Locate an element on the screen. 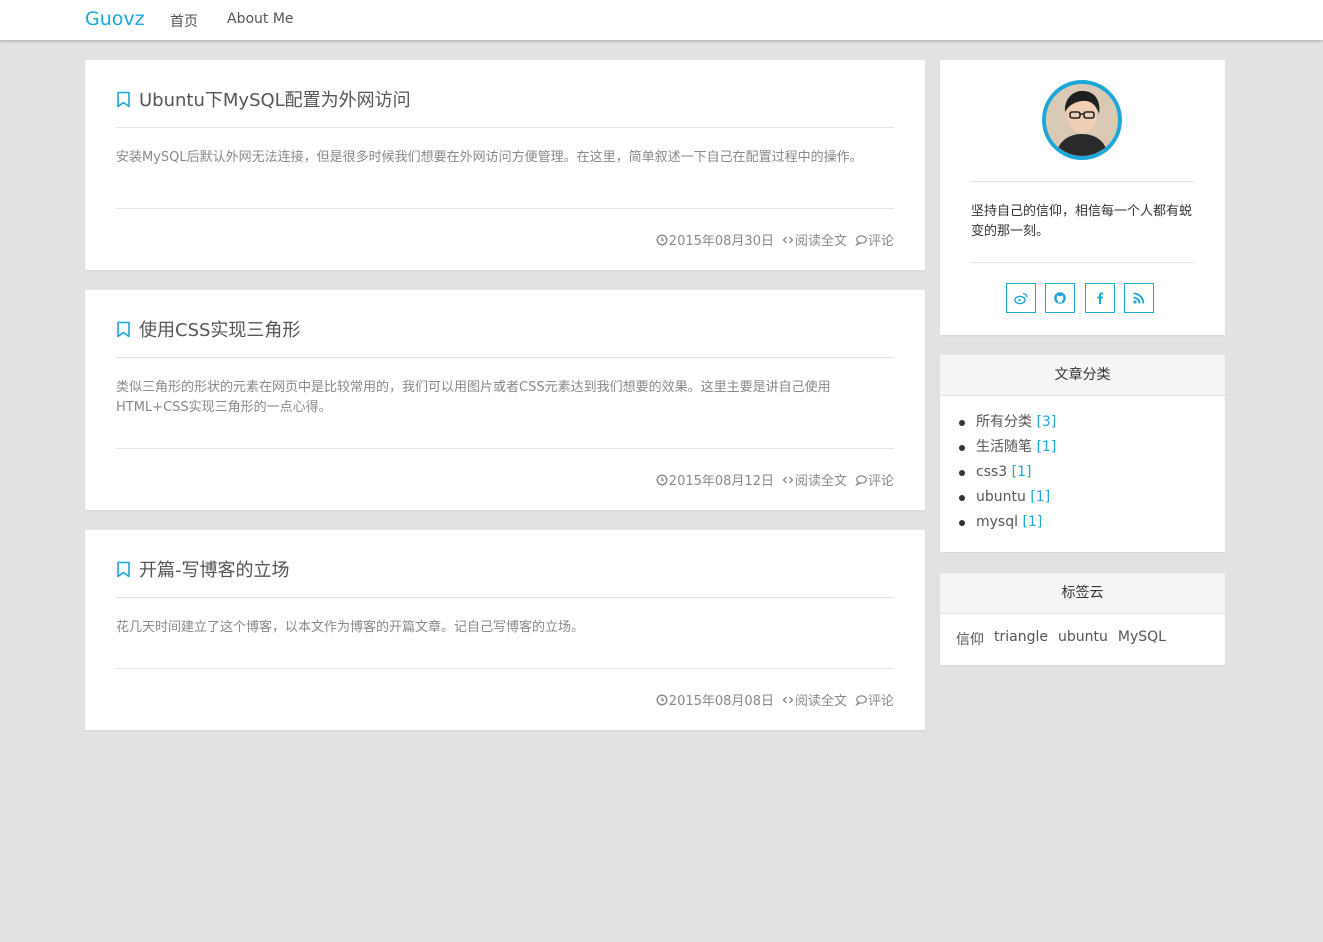 The height and width of the screenshot is (942, 1323). weibo-icon is located at coordinates (1021, 298).